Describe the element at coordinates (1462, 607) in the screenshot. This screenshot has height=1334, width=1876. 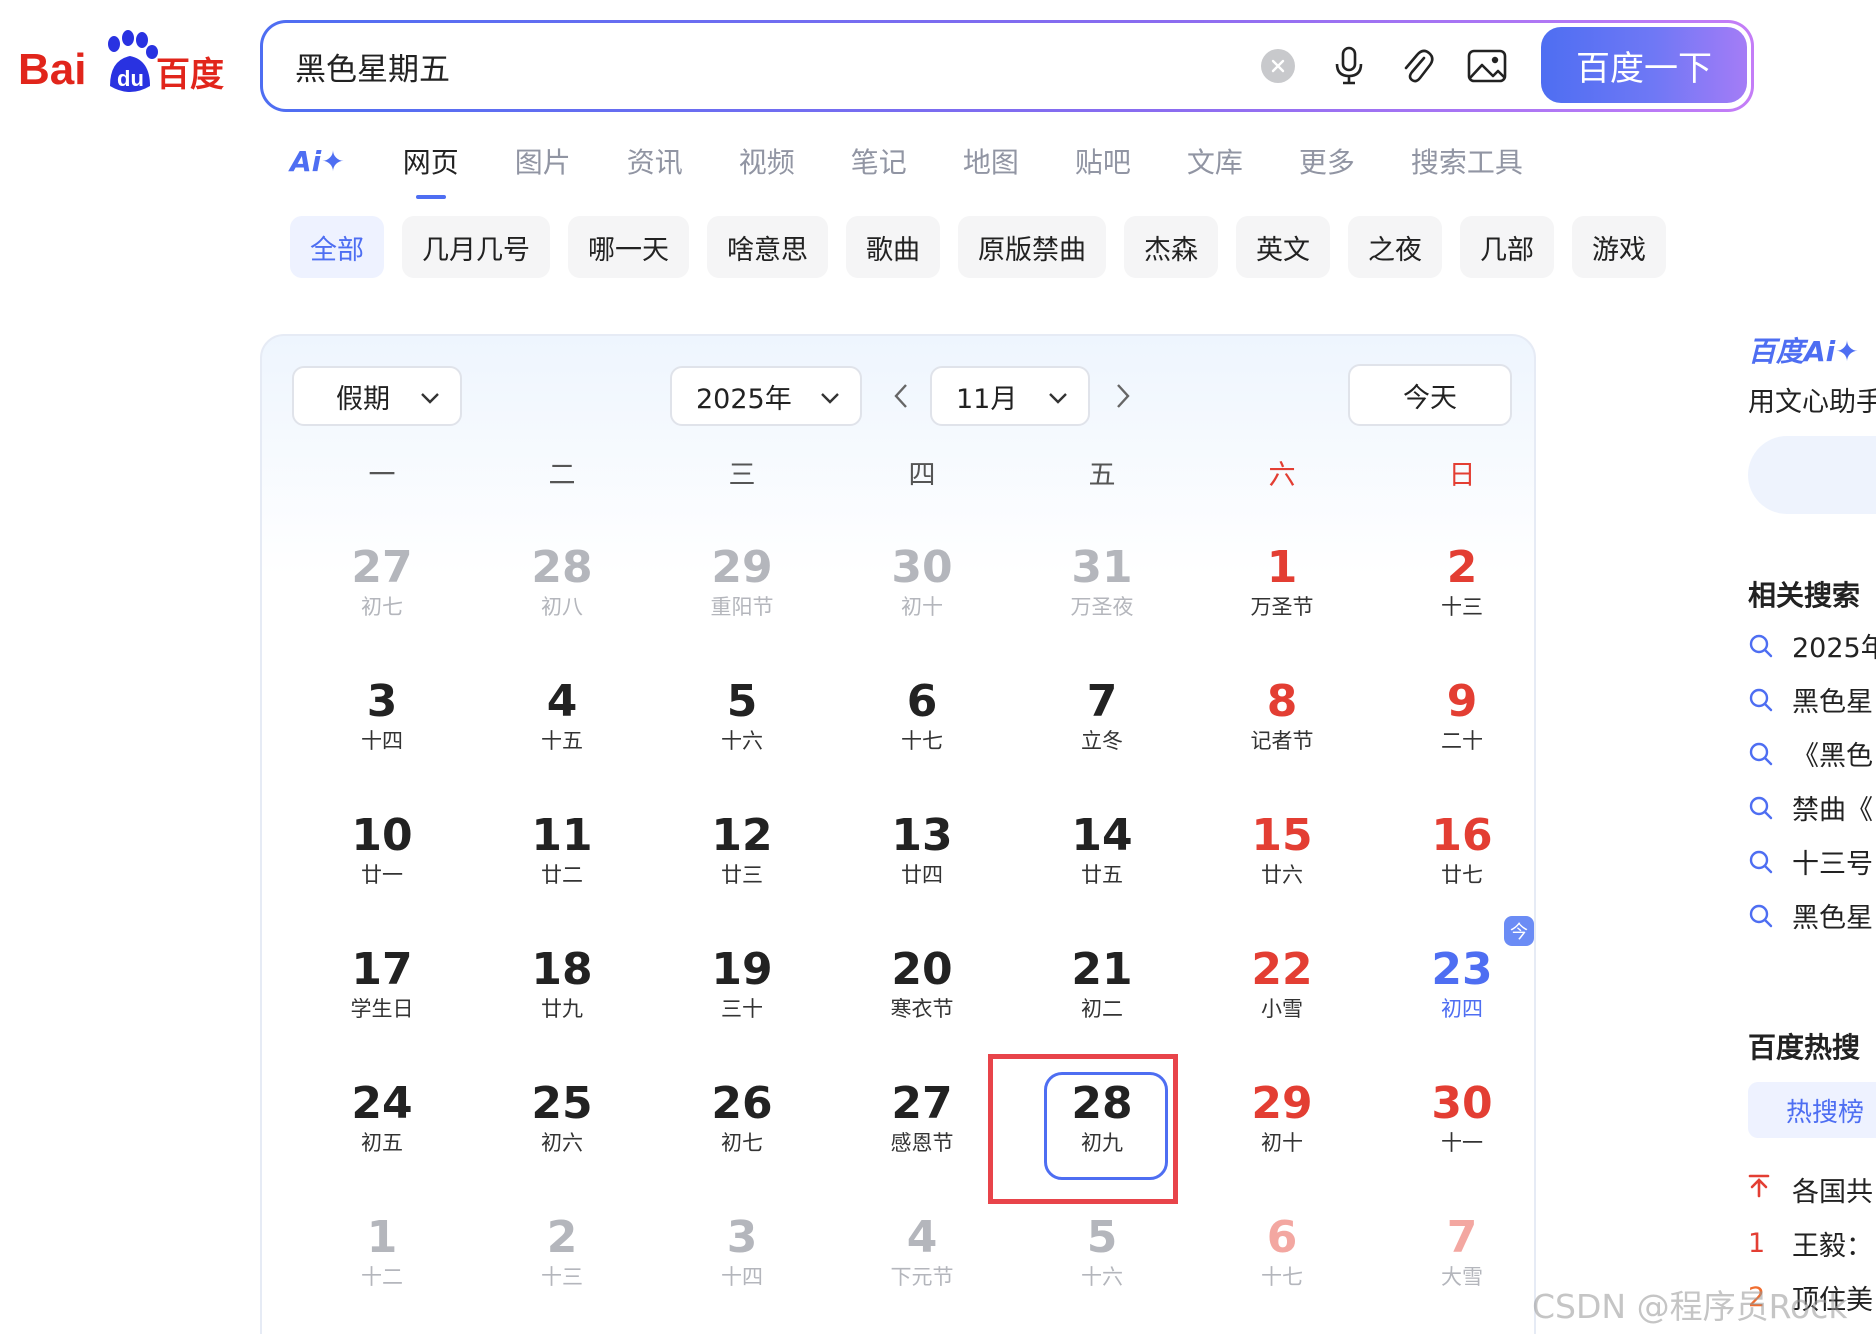
I see `lunar-label: 十三` at that location.